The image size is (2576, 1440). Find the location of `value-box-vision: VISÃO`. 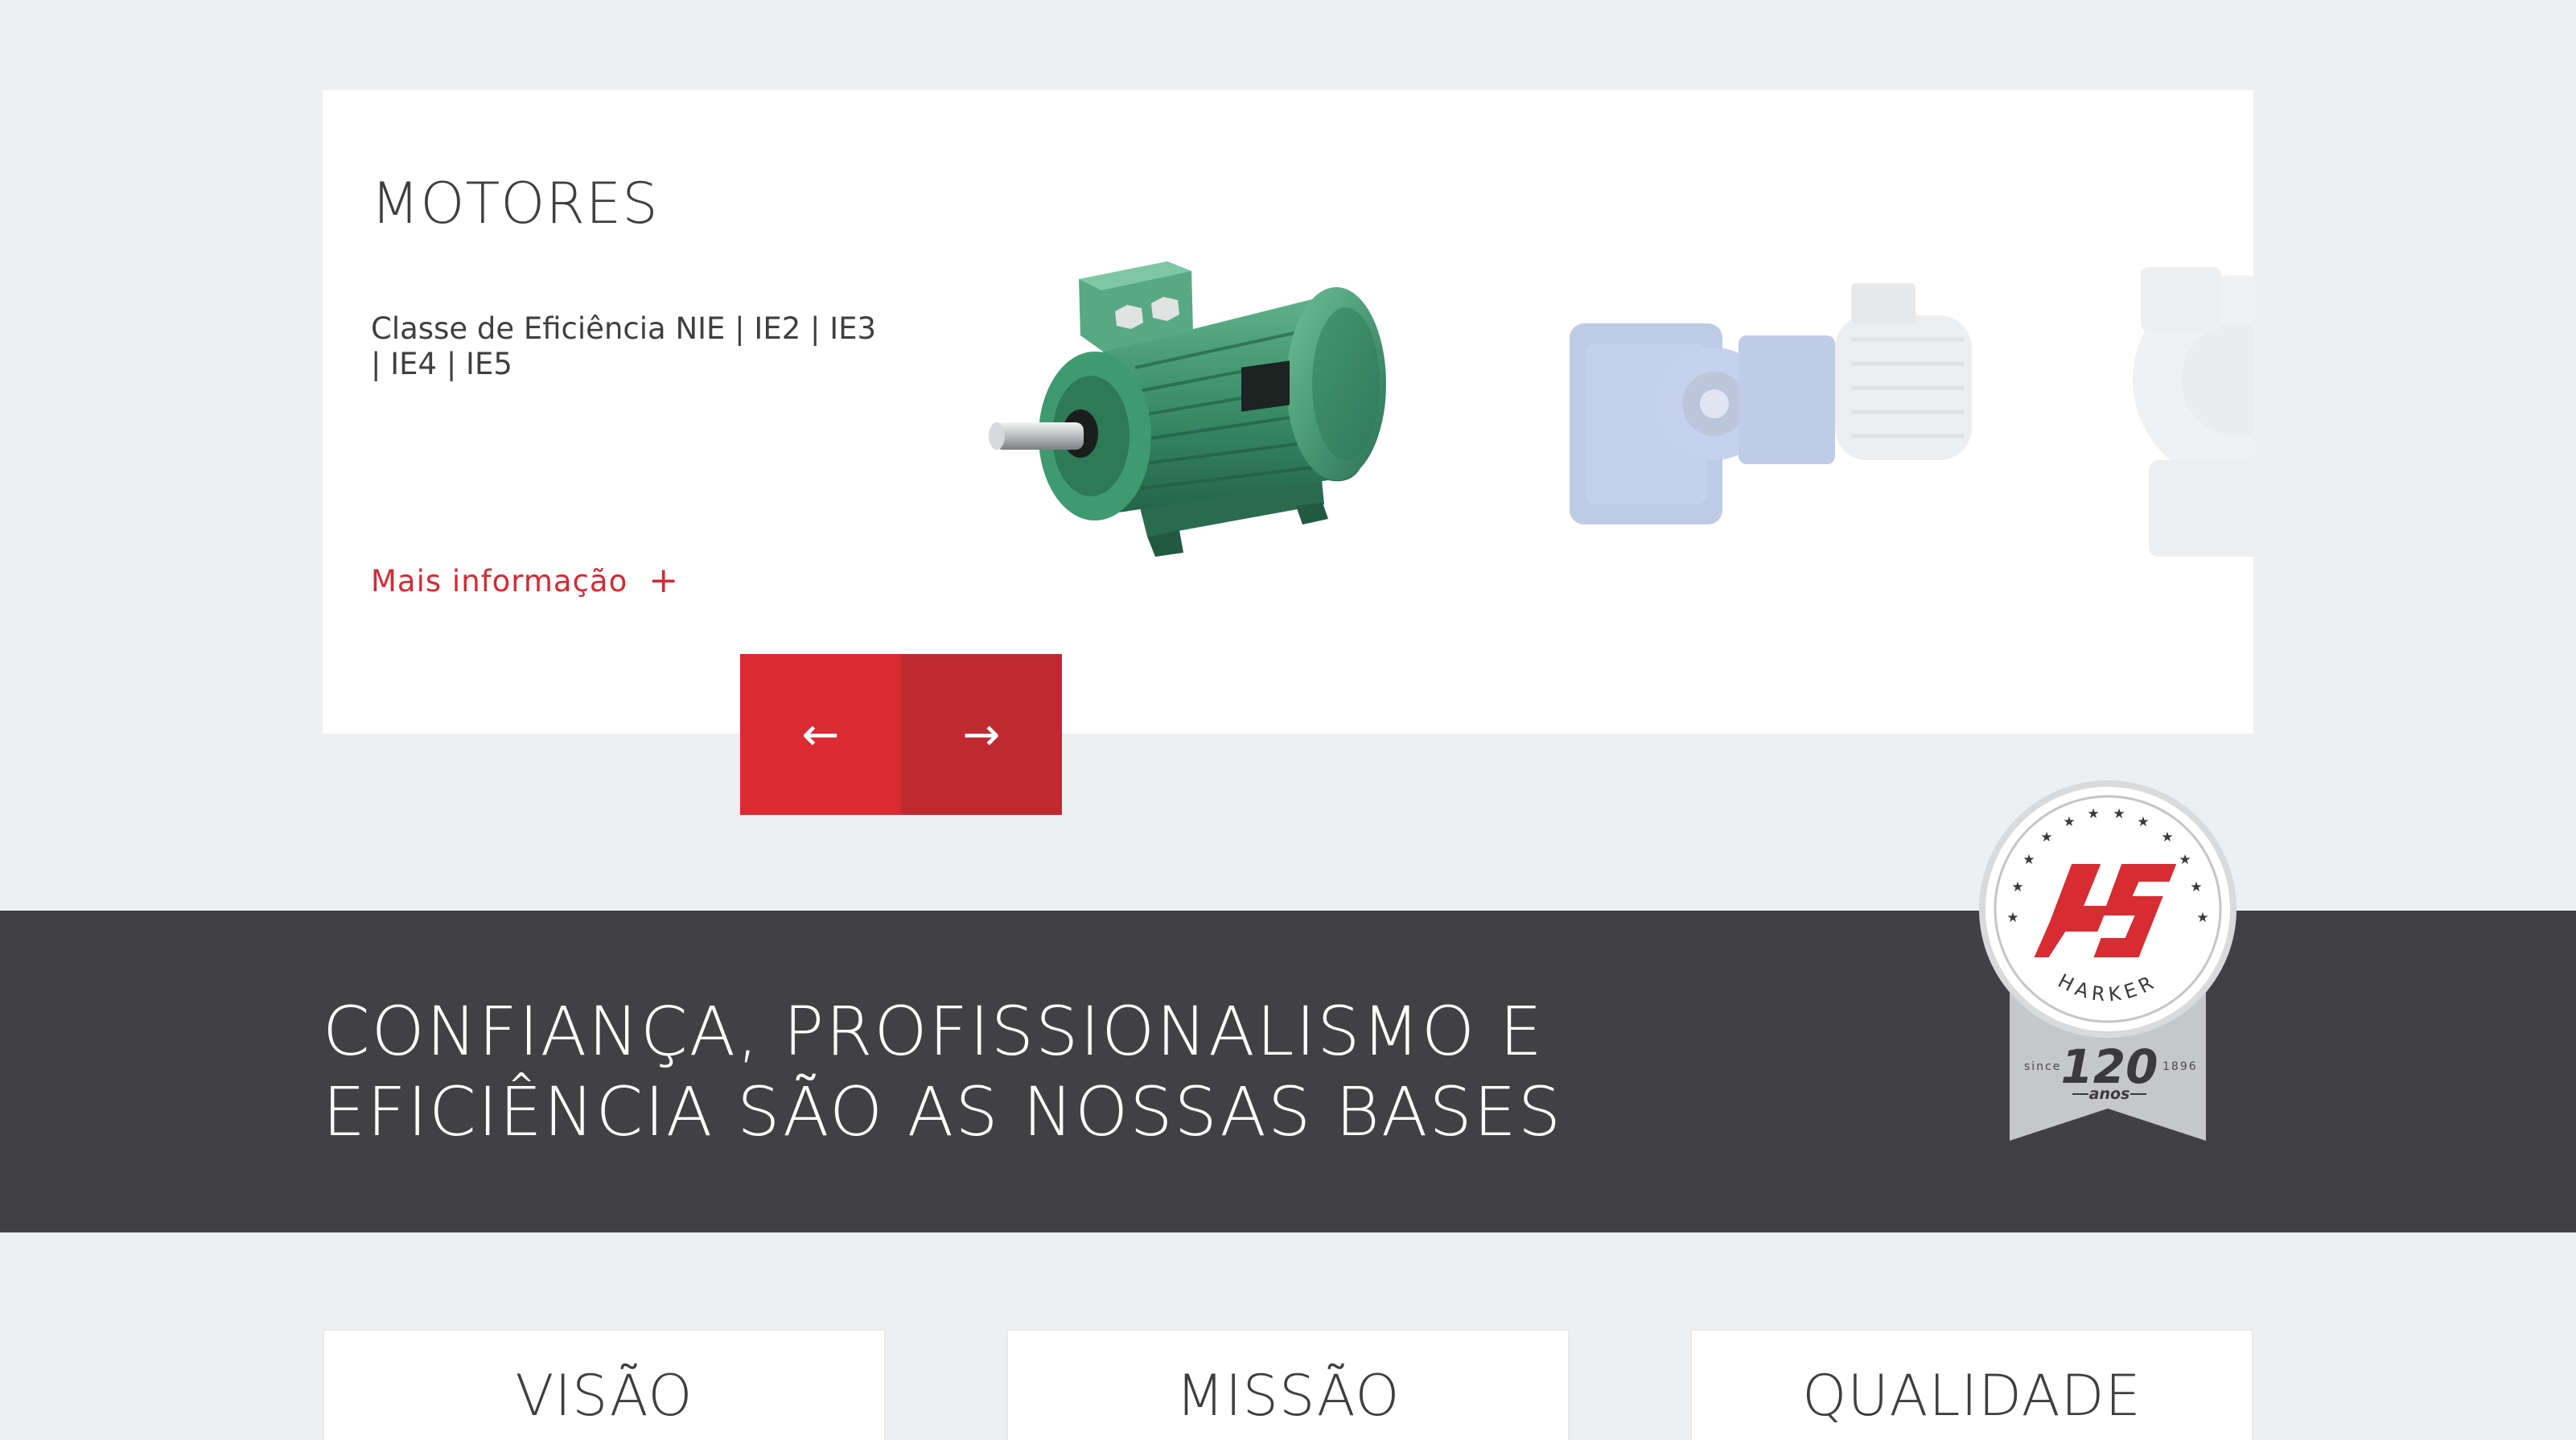

value-box-vision: VISÃO is located at coordinates (604, 1385).